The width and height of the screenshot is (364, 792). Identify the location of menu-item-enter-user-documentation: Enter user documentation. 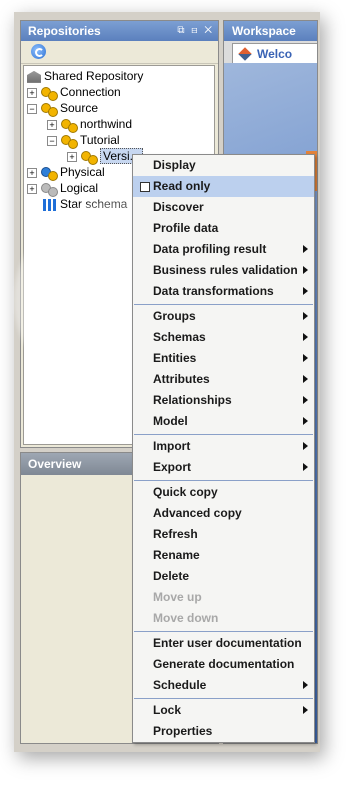
(223, 643).